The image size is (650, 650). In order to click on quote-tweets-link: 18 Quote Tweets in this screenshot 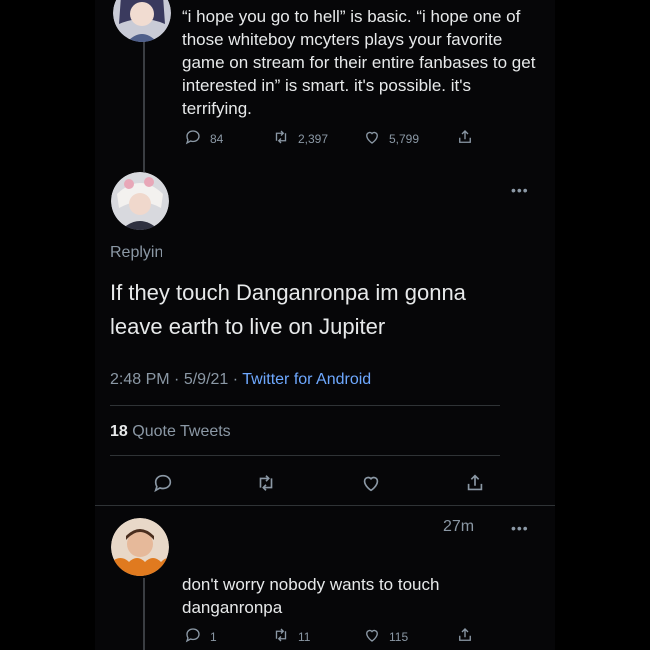, I will do `click(170, 432)`.